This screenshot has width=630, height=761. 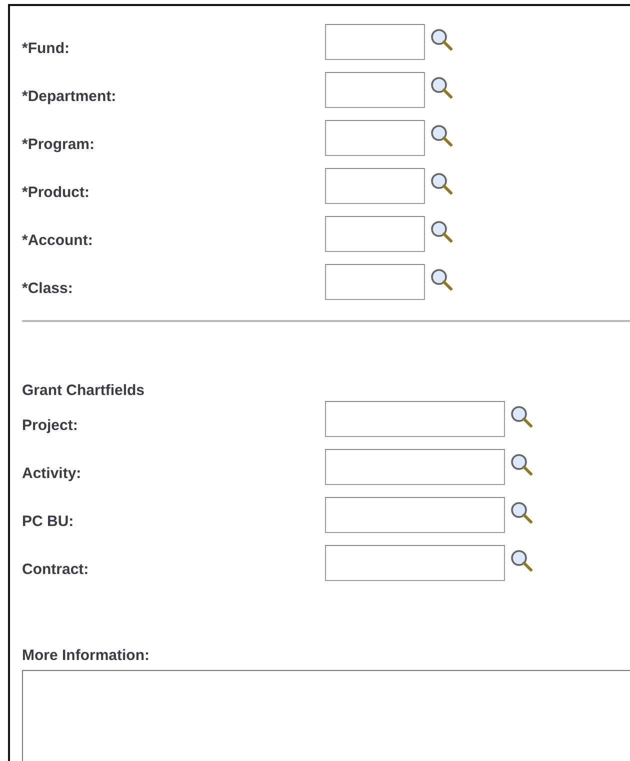 I want to click on field-label: More Information:, so click(x=86, y=655).